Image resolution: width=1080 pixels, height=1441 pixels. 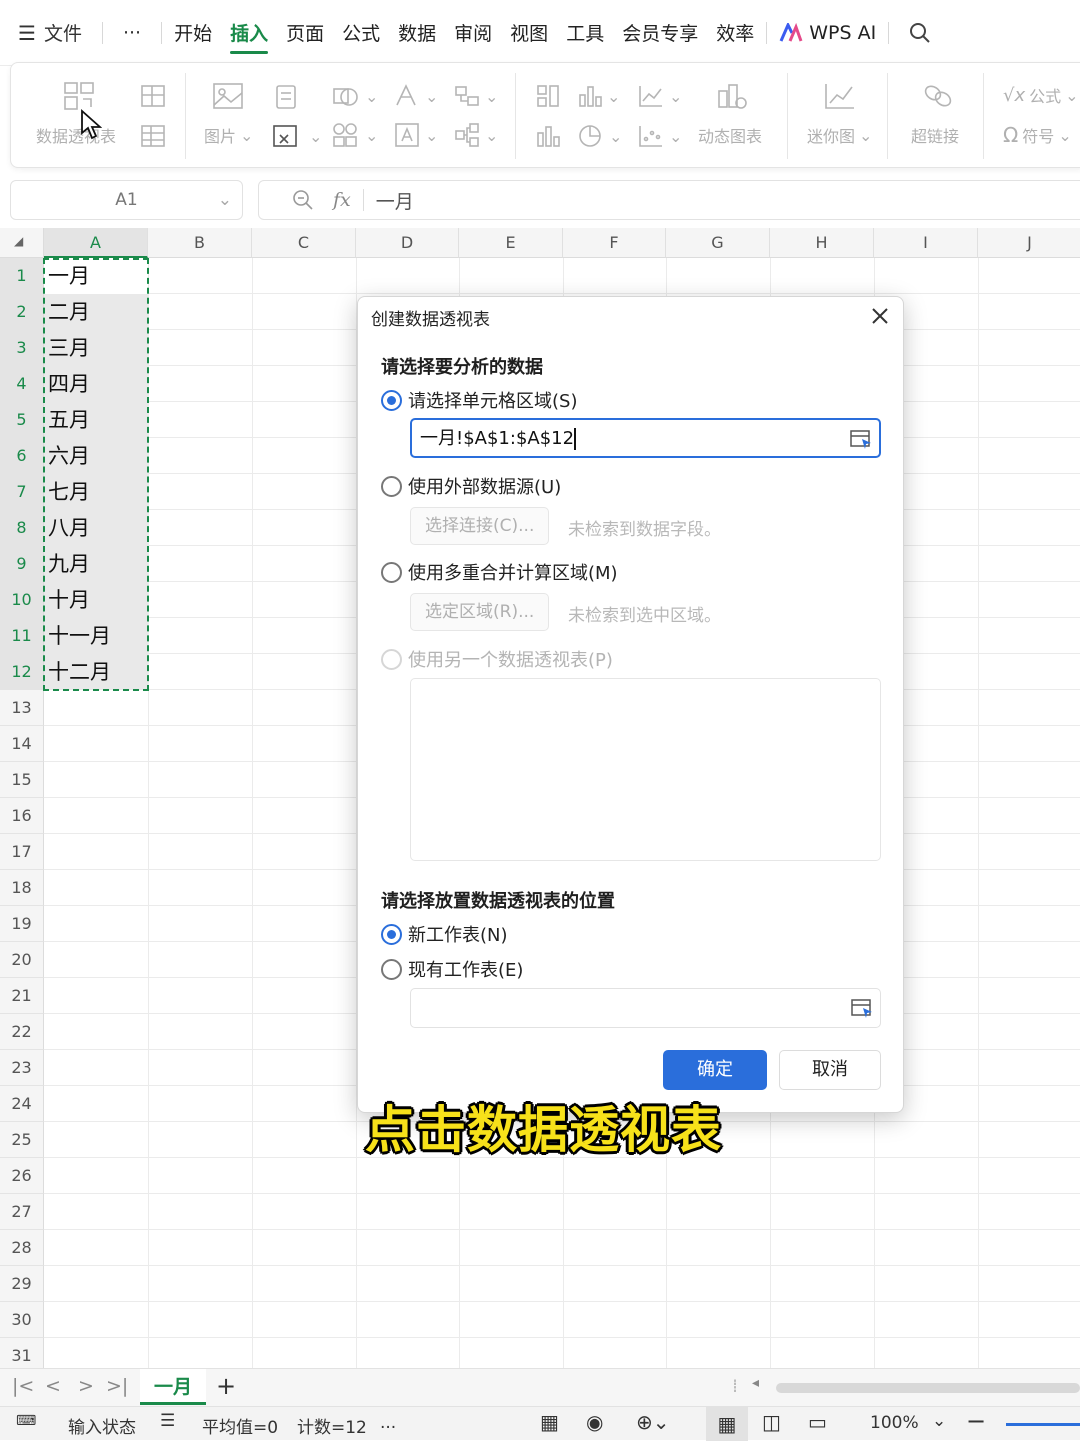 What do you see at coordinates (653, 1422) in the screenshot?
I see `crosshair-icon: ⊕⌄` at bounding box center [653, 1422].